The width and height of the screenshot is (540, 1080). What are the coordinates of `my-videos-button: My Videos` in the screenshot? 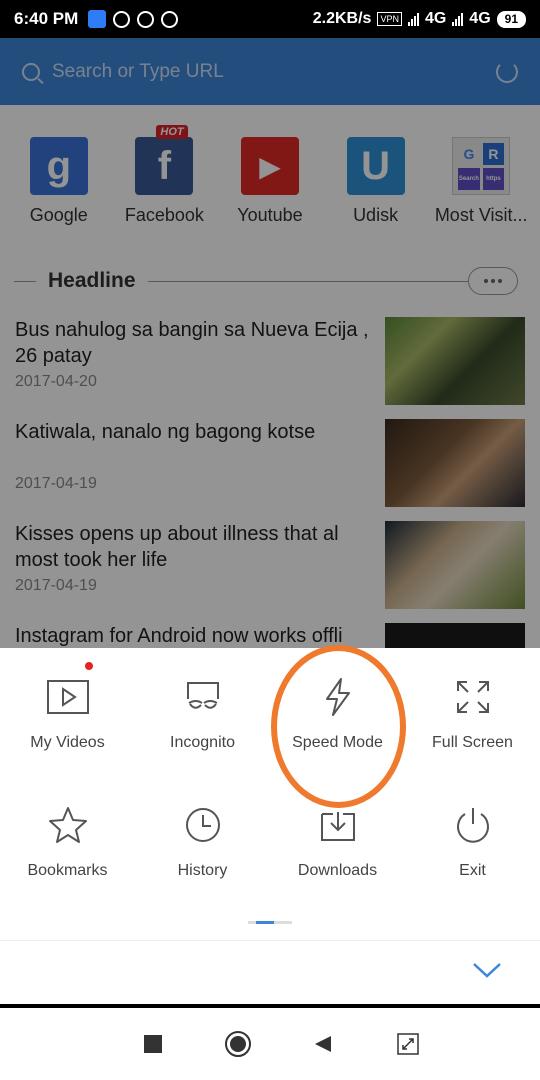 It's located at (67, 732).